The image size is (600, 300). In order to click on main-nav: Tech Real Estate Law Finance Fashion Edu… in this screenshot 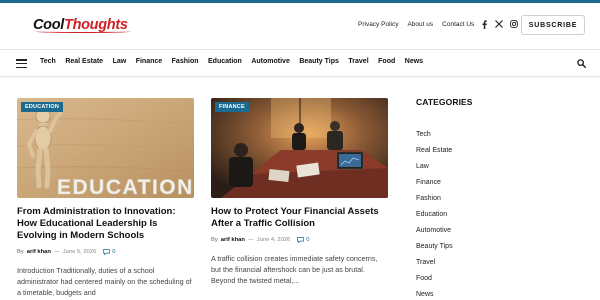, I will do `click(231, 61)`.